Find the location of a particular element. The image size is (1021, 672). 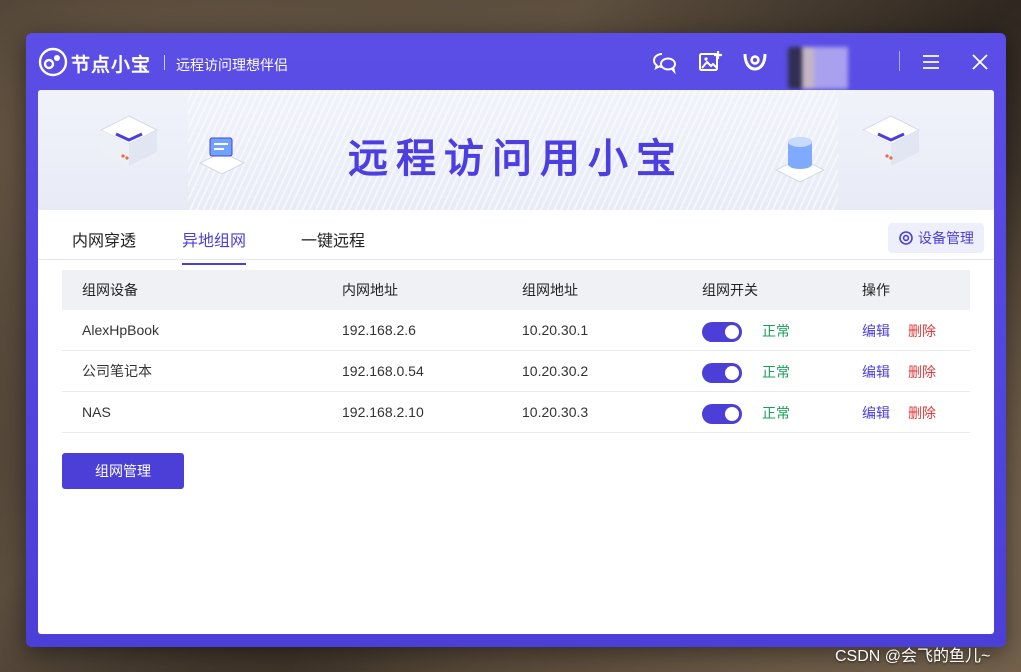

tab-intranet-penetration: 内网穿透 is located at coordinates (104, 245).